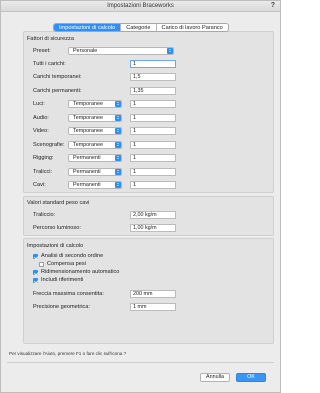 The height and width of the screenshot is (393, 320). Describe the element at coordinates (35, 280) in the screenshot. I see `include-references-checkbox` at that location.